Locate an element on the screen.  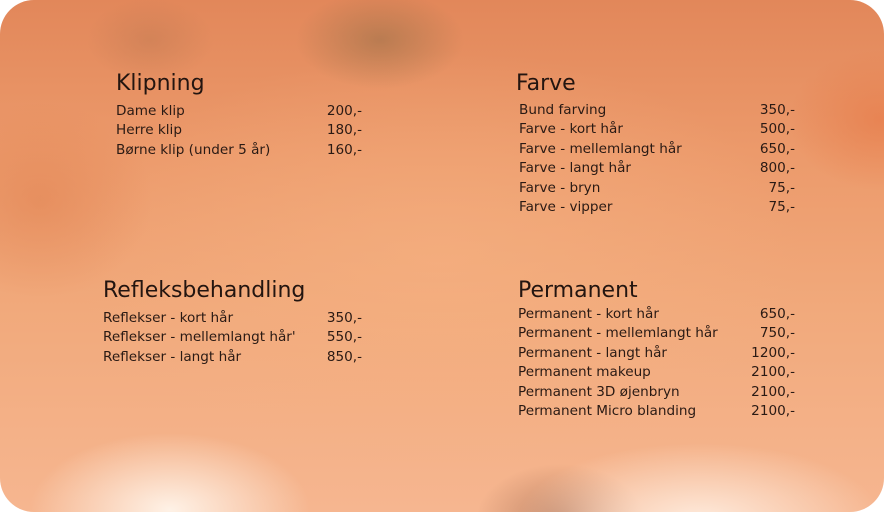
price-row: Reflekser - kort hår 350,- is located at coordinates (232, 318).